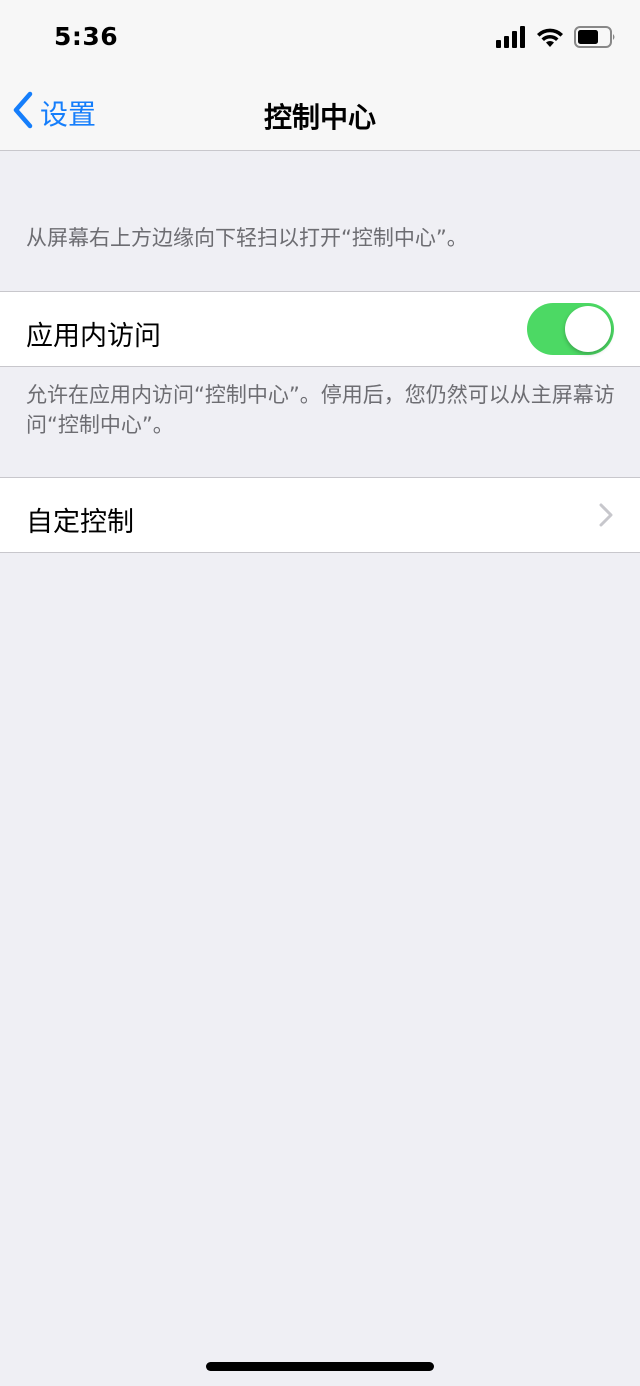  What do you see at coordinates (80, 522) in the screenshot?
I see `customize-controls-label: 自定控制` at bounding box center [80, 522].